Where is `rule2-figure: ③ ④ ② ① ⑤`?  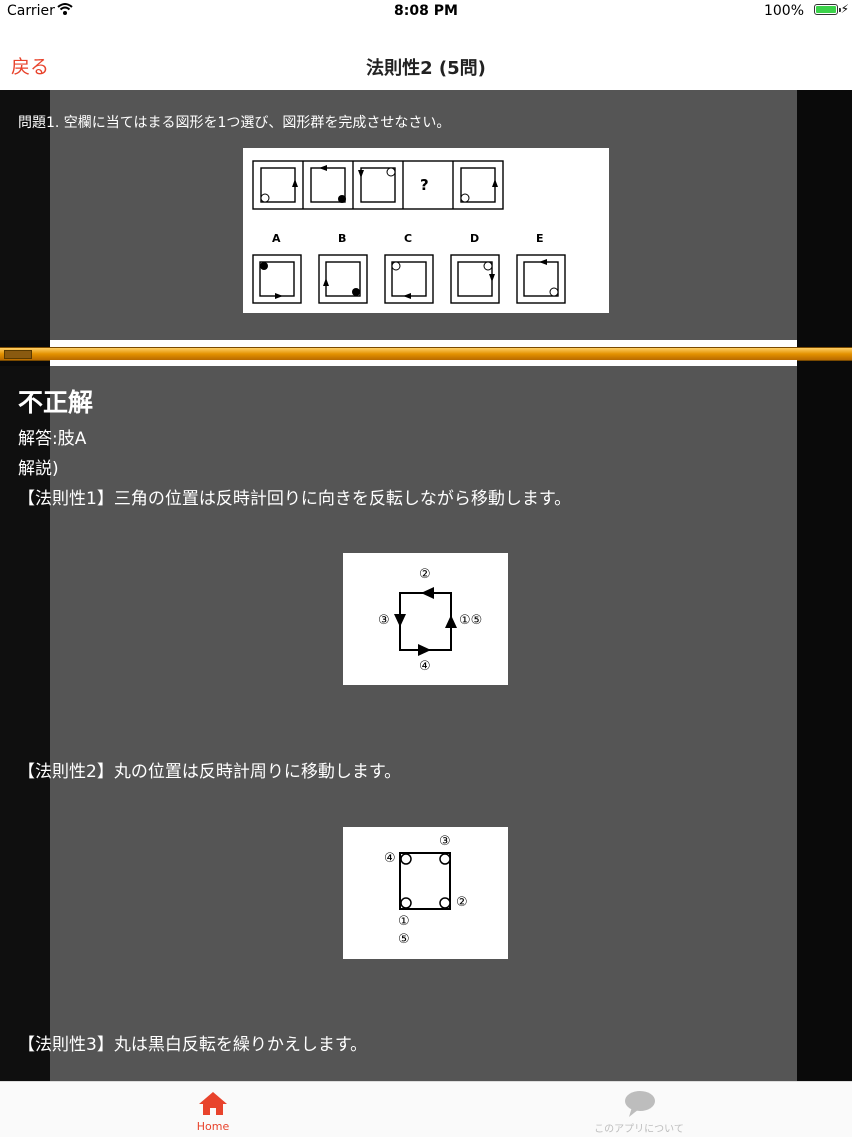 rule2-figure: ③ ④ ② ① ⑤ is located at coordinates (425, 893).